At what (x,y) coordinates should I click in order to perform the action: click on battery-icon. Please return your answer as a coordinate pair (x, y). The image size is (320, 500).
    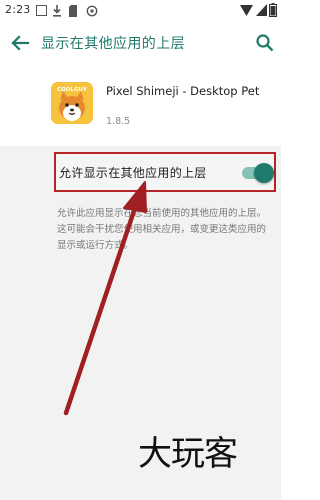
    Looking at the image, I should click on (273, 10).